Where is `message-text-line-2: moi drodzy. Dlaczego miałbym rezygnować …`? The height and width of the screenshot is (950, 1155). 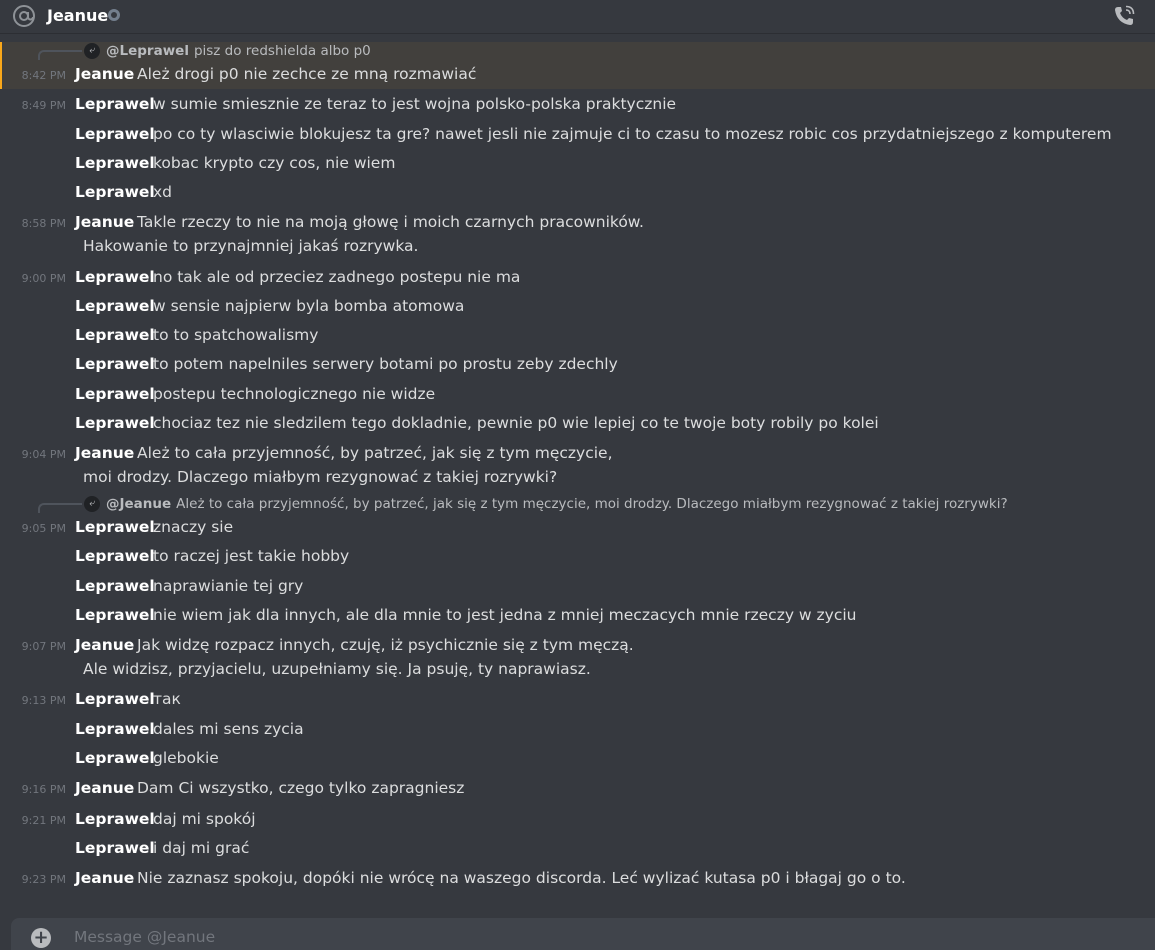
message-text-line-2: moi drodzy. Dlaczego miałbym rezygnować … is located at coordinates (320, 477).